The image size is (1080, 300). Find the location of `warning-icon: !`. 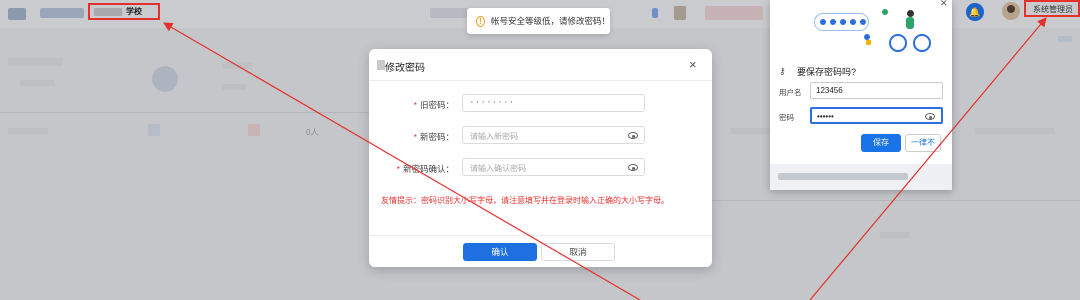

warning-icon: ! is located at coordinates (480, 21).